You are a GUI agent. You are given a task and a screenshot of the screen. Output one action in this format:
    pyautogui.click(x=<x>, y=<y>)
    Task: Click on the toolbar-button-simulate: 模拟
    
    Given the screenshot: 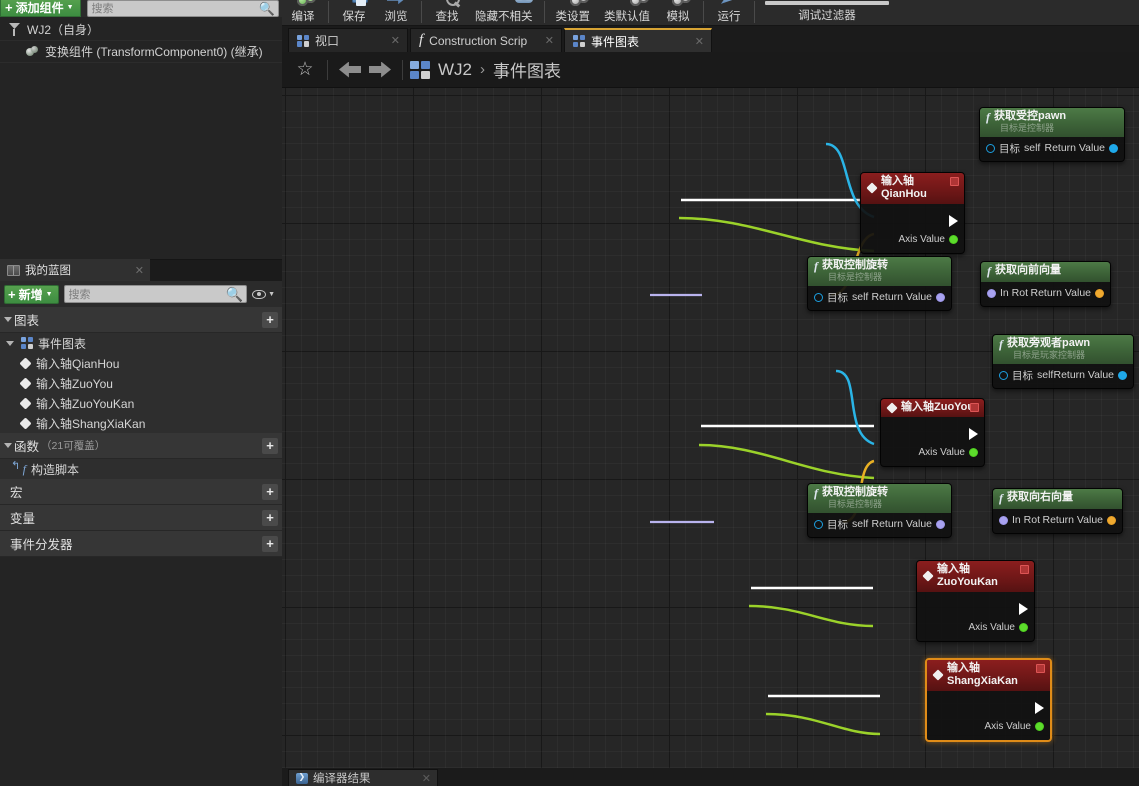 What is the action you would take?
    pyautogui.click(x=678, y=12)
    